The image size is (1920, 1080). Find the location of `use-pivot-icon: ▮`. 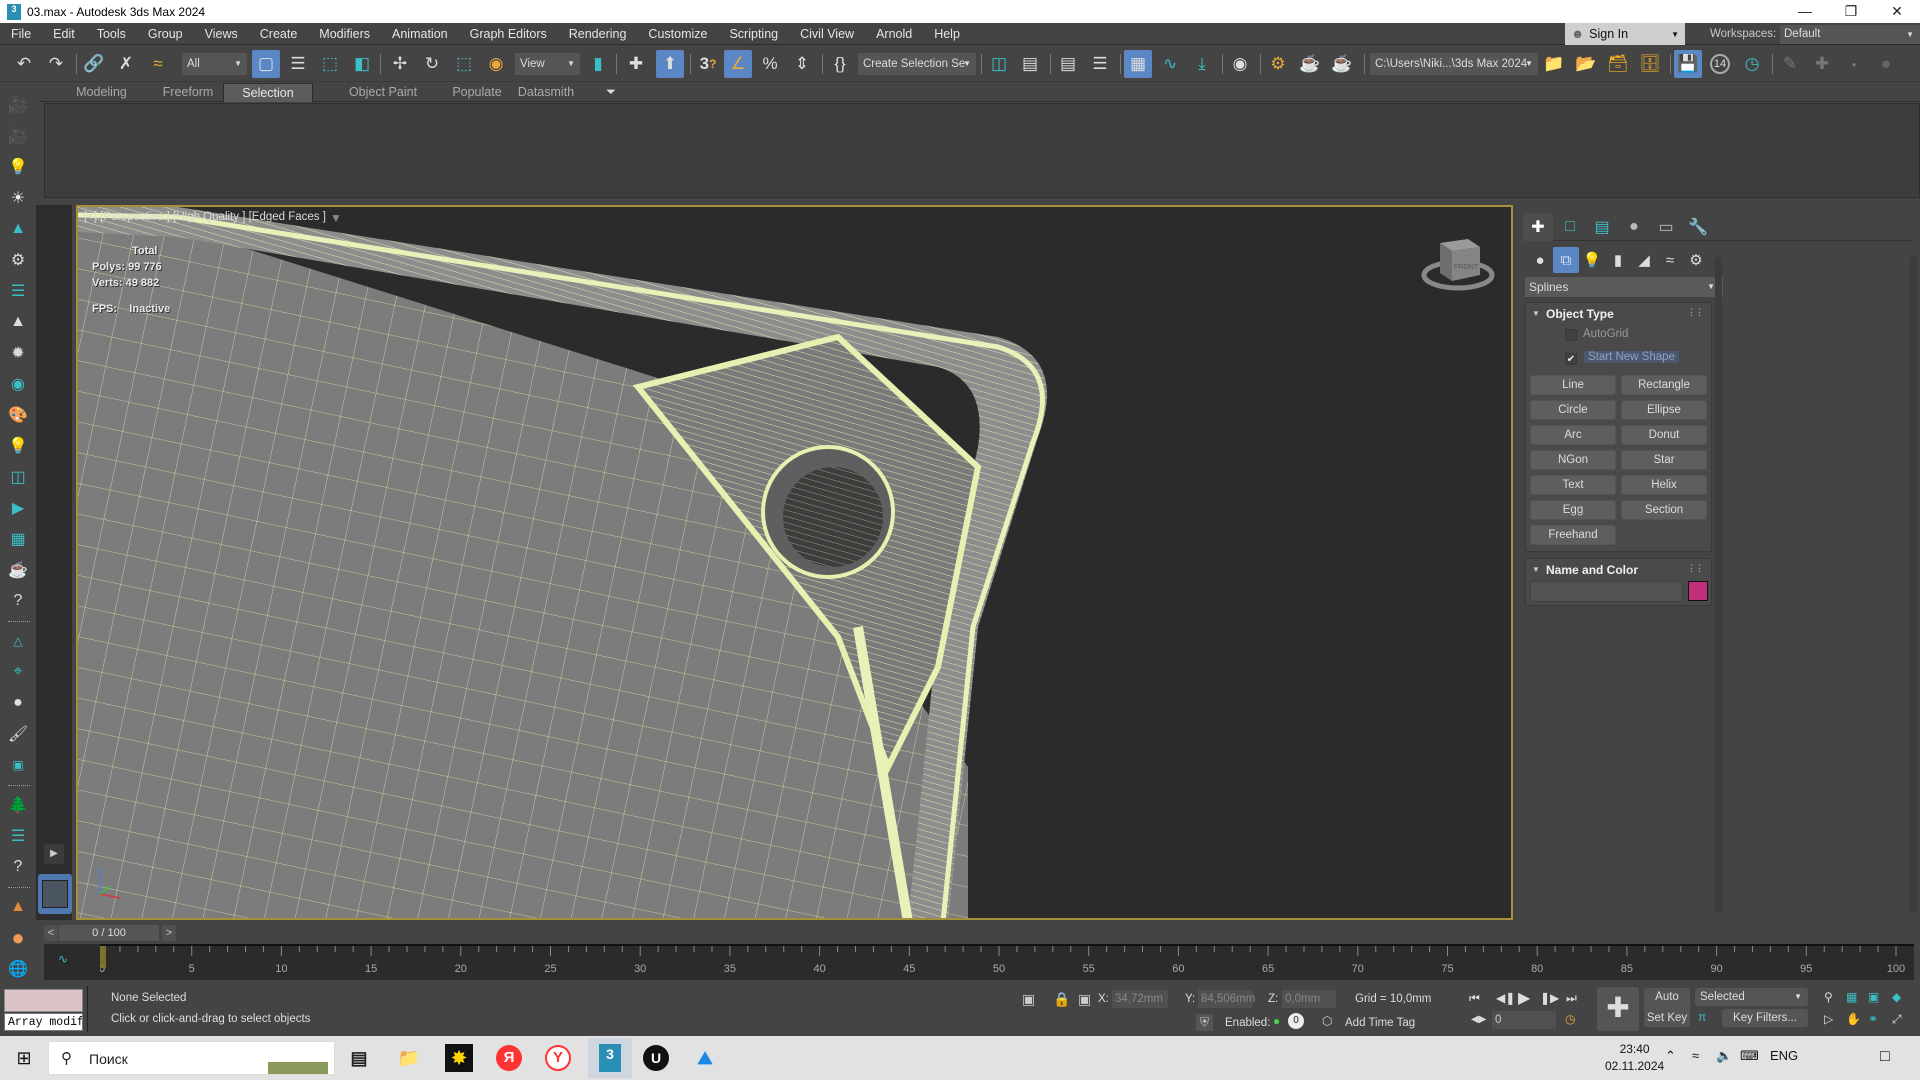

use-pivot-icon: ▮ is located at coordinates (598, 64).